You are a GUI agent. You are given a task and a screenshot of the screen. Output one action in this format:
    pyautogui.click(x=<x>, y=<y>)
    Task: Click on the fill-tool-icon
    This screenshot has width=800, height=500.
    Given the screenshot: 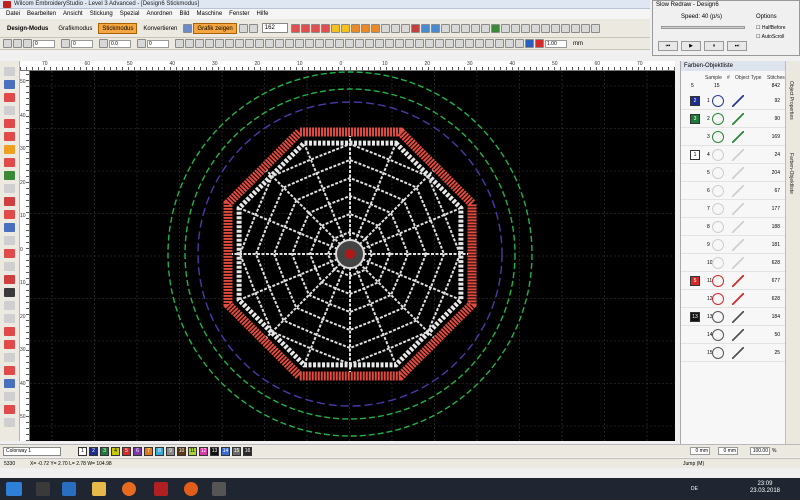 What is the action you would take?
    pyautogui.click(x=335, y=28)
    